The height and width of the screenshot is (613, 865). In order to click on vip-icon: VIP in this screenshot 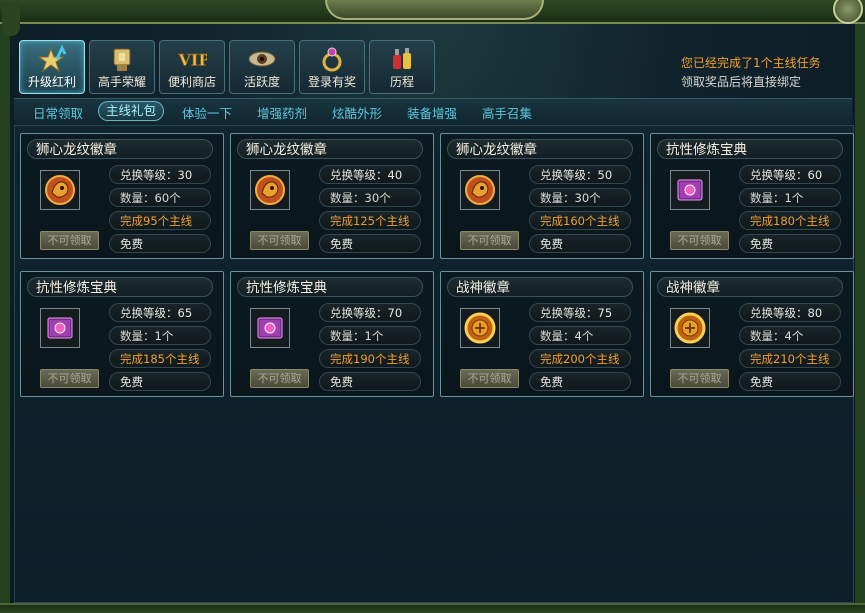, I will do `click(192, 59)`.